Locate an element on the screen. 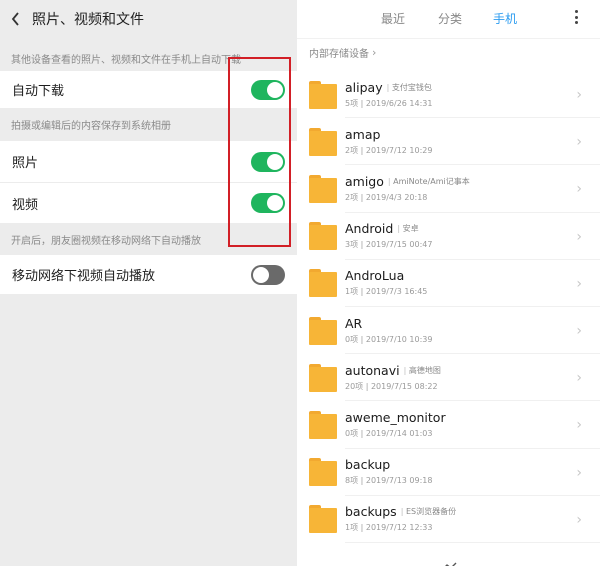 This screenshot has width=600, height=566. mobile-autoplay-toggle is located at coordinates (268, 274).